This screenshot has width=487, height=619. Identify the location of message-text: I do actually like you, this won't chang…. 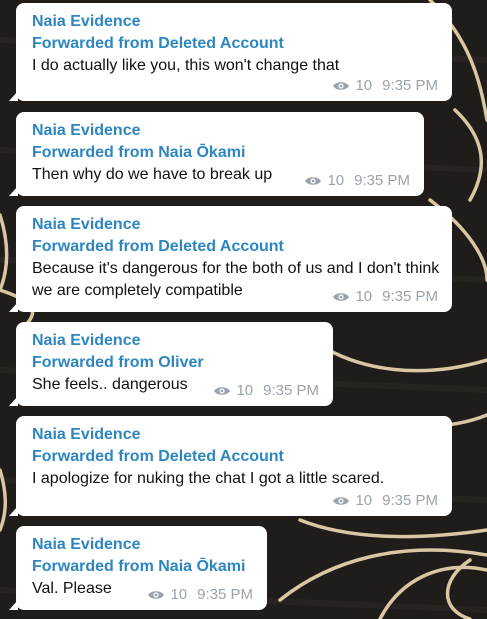
(186, 65).